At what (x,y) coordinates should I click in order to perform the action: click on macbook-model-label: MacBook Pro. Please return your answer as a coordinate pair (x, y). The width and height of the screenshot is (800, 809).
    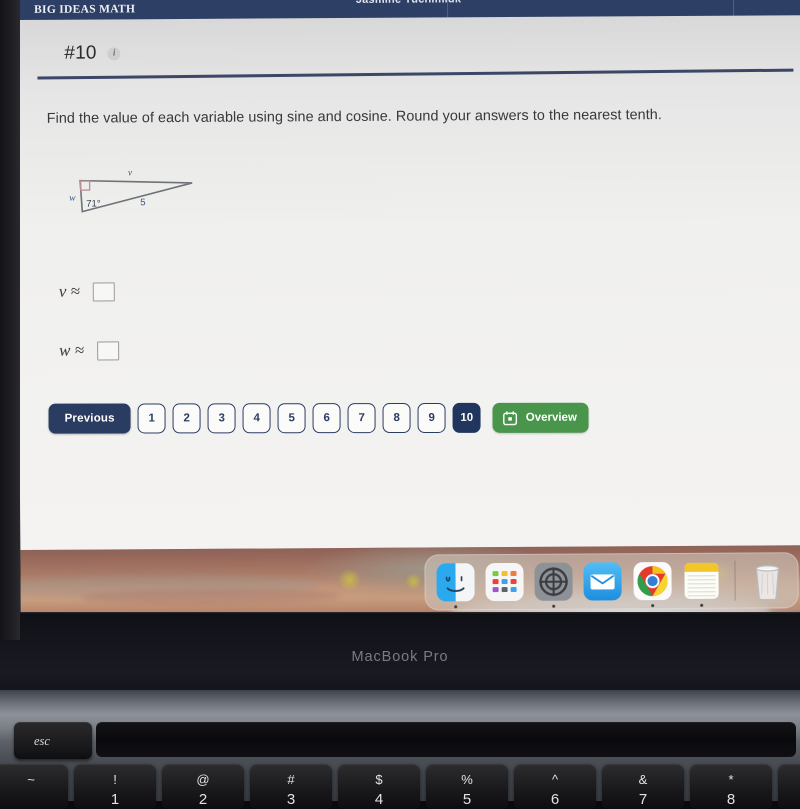
    Looking at the image, I should click on (400, 657).